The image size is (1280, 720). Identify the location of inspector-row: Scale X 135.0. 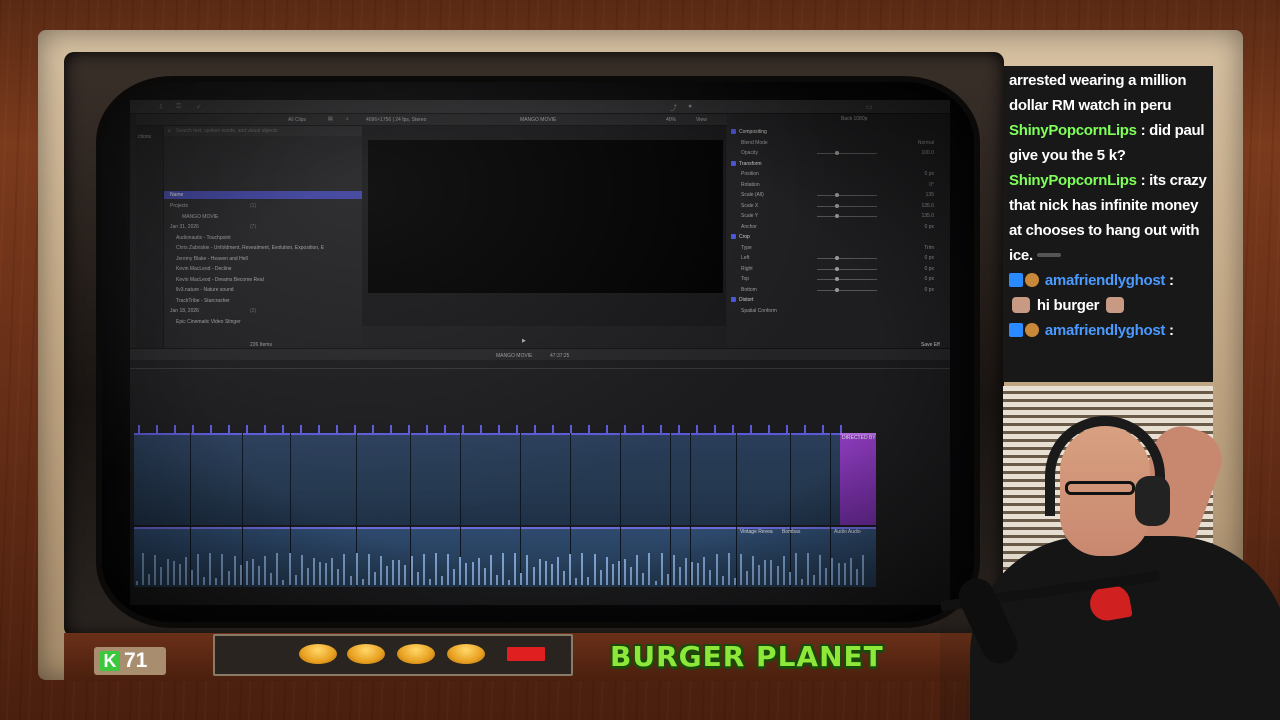
(838, 206).